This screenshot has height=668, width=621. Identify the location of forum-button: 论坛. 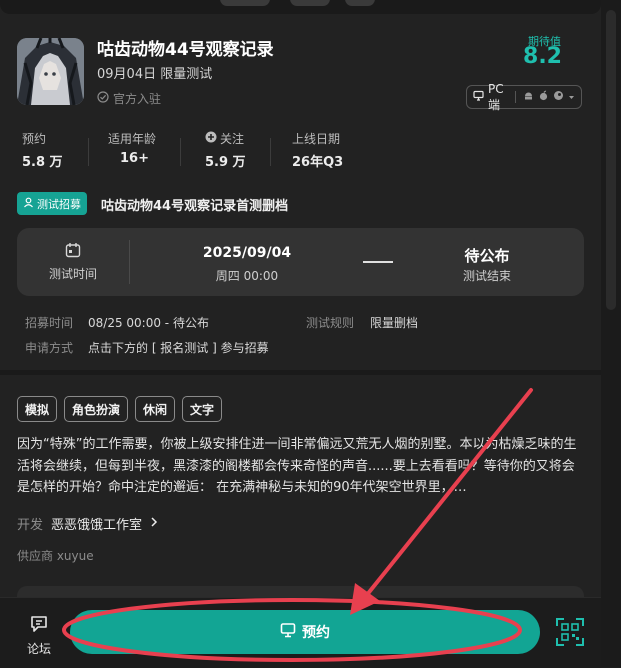
(39, 635).